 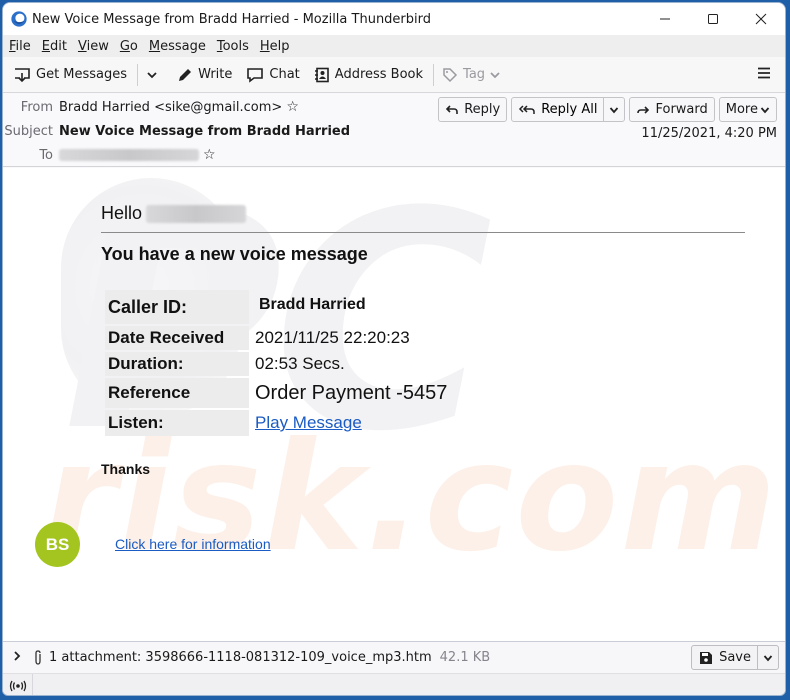 I want to click on save-icon, so click(x=706, y=657).